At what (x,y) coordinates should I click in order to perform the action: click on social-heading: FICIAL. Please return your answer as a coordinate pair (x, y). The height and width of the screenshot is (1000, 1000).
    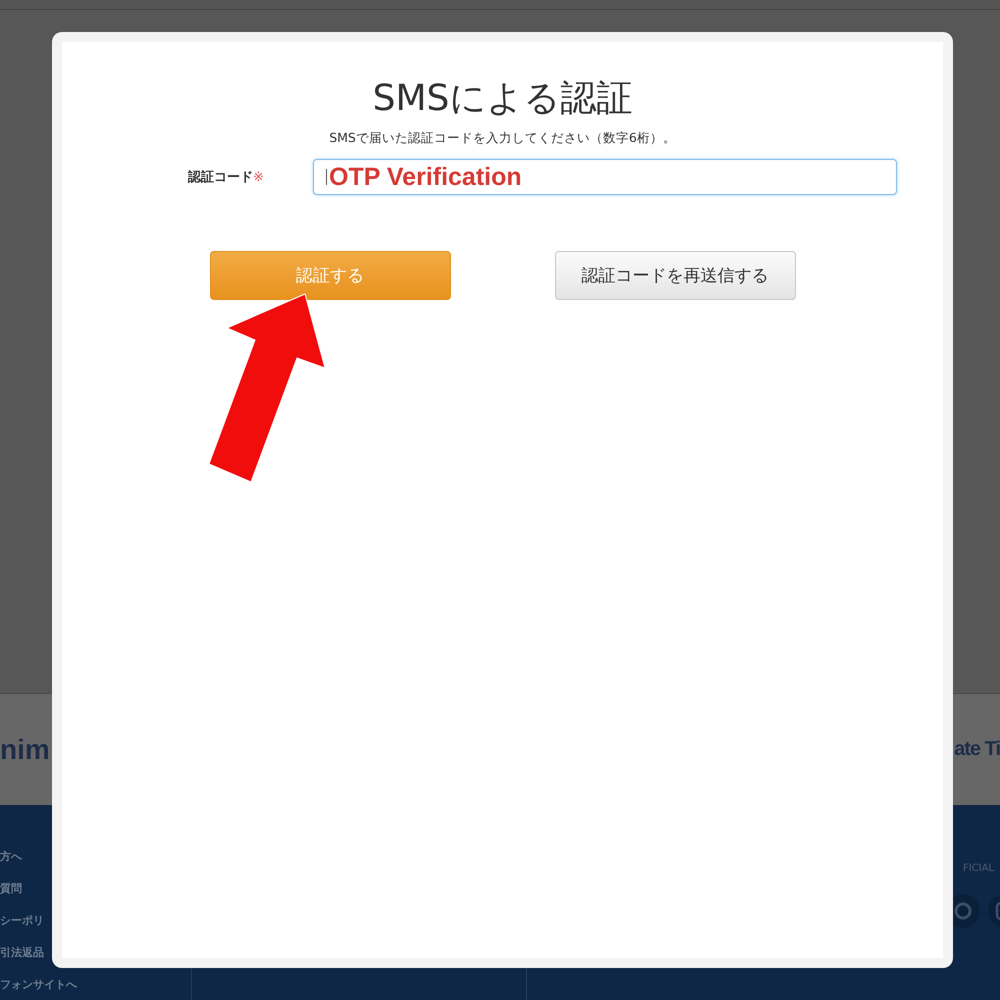
    Looking at the image, I should click on (978, 868).